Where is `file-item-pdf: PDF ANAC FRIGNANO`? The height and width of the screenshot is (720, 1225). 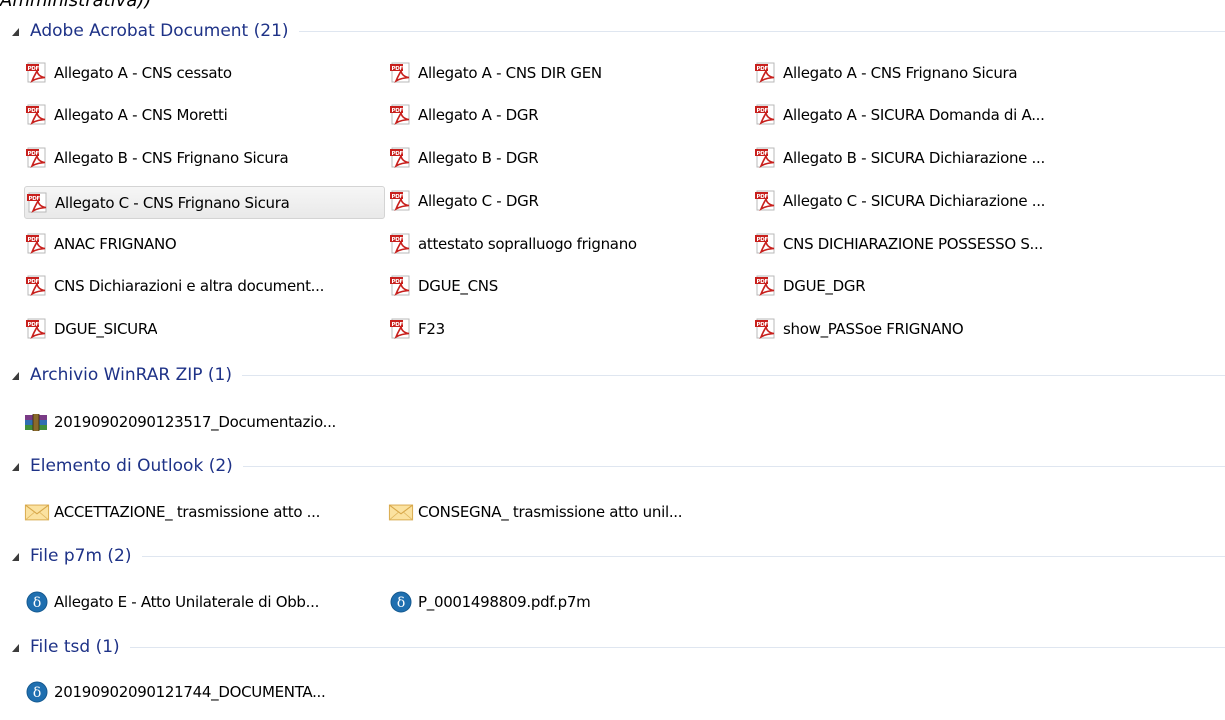 file-item-pdf: PDF ANAC FRIGNANO is located at coordinates (204, 244).